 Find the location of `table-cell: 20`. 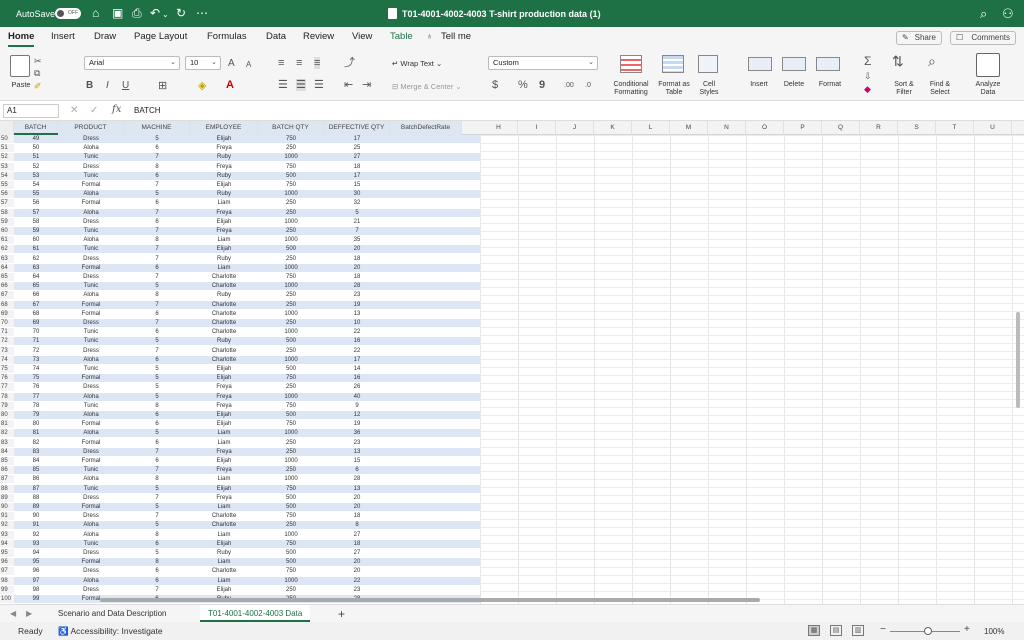

table-cell: 20 is located at coordinates (357, 498).